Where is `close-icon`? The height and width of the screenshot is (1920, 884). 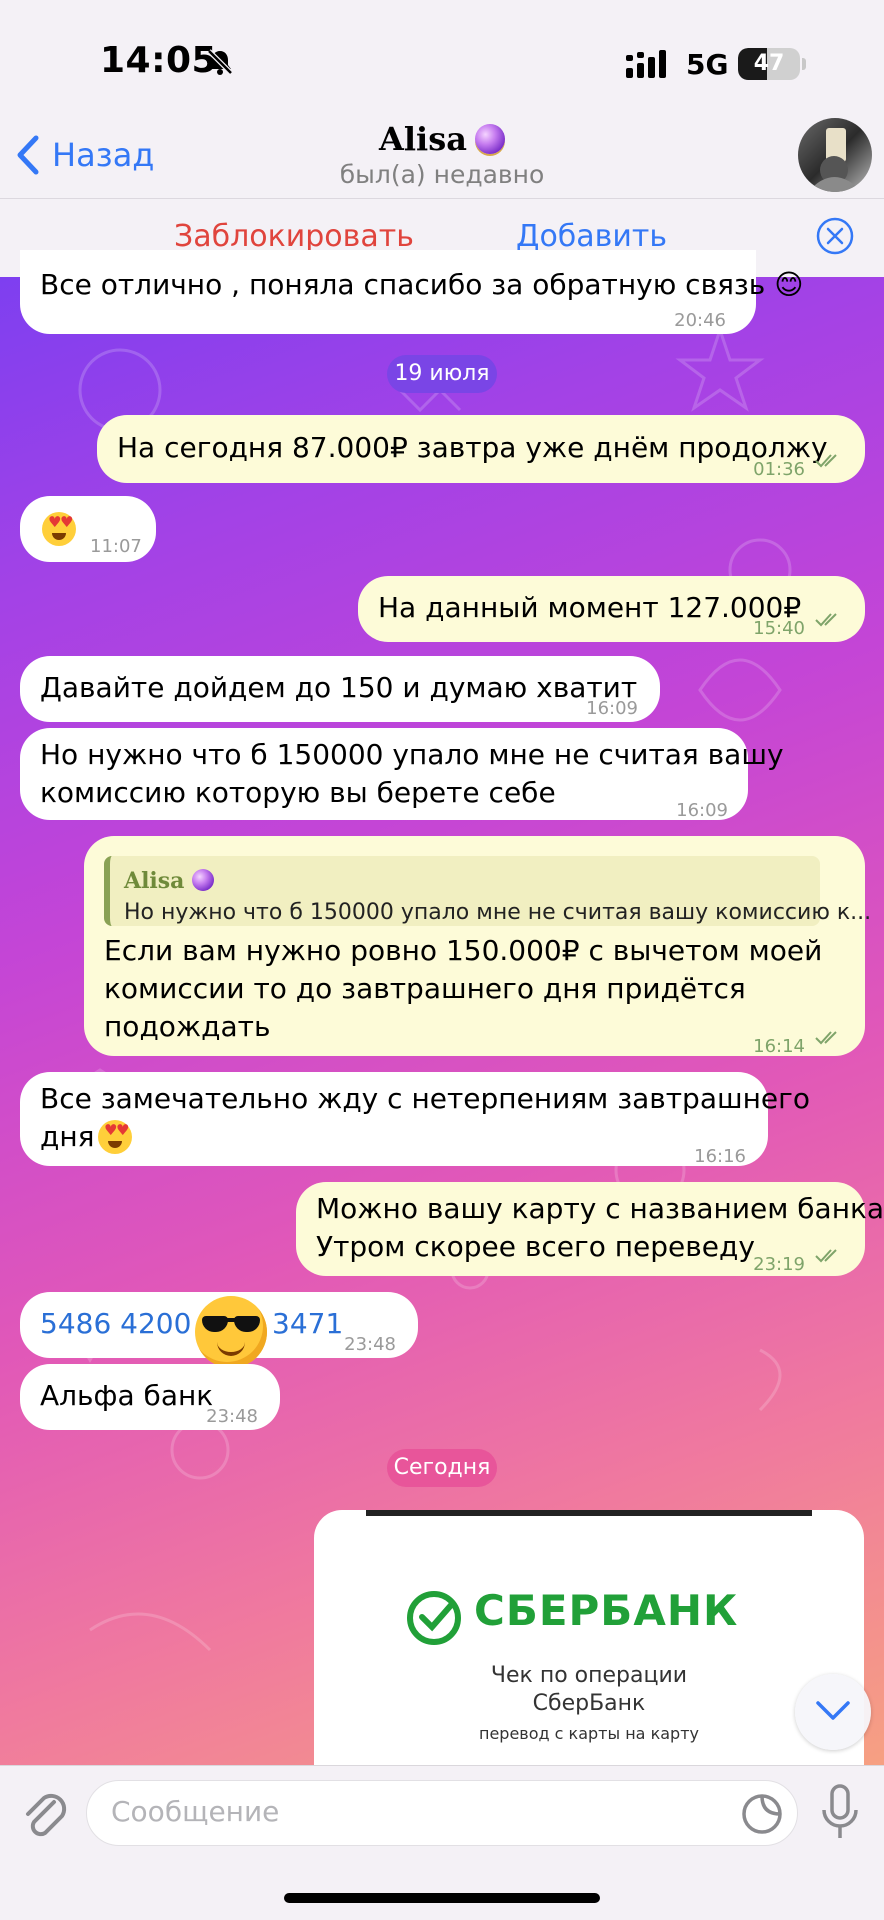
close-icon is located at coordinates (835, 236).